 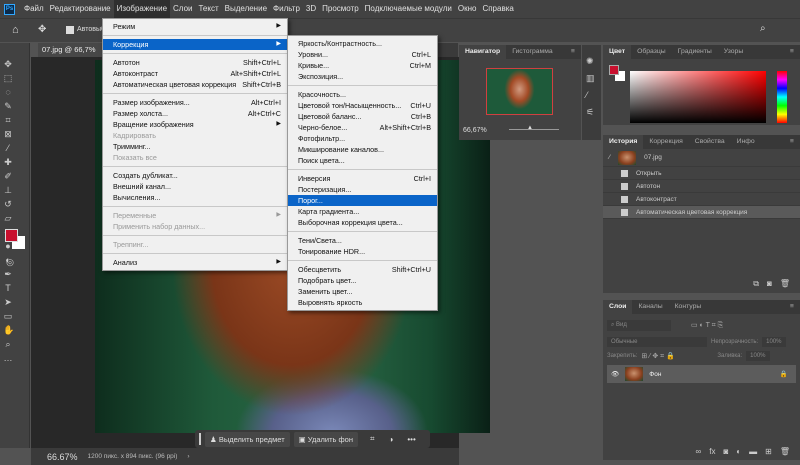 I want to click on tab-color-0: Цвет, so click(x=617, y=52).